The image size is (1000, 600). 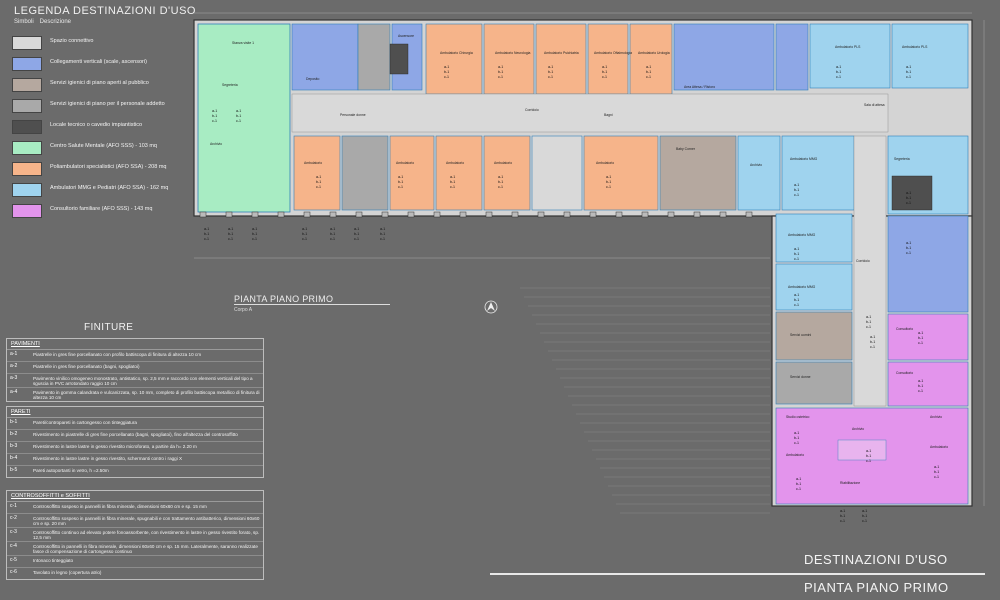 What do you see at coordinates (797, 417) in the screenshot?
I see `room-label: Studio ostetrico` at bounding box center [797, 417].